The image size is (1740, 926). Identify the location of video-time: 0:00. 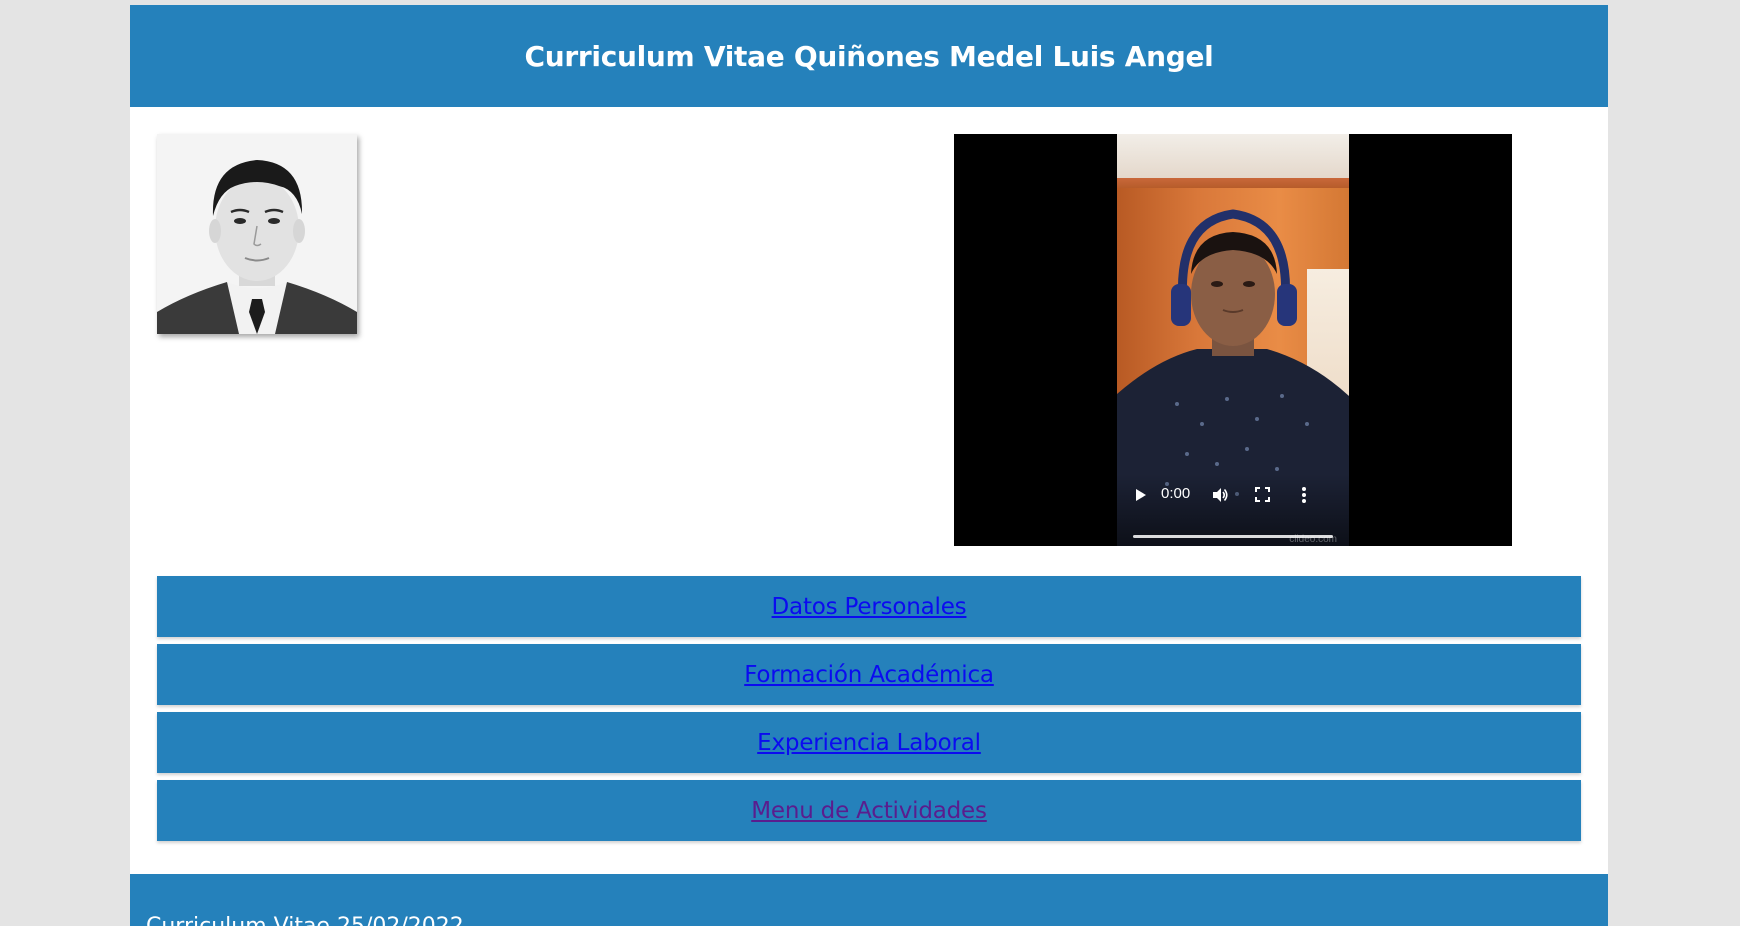
(1176, 493).